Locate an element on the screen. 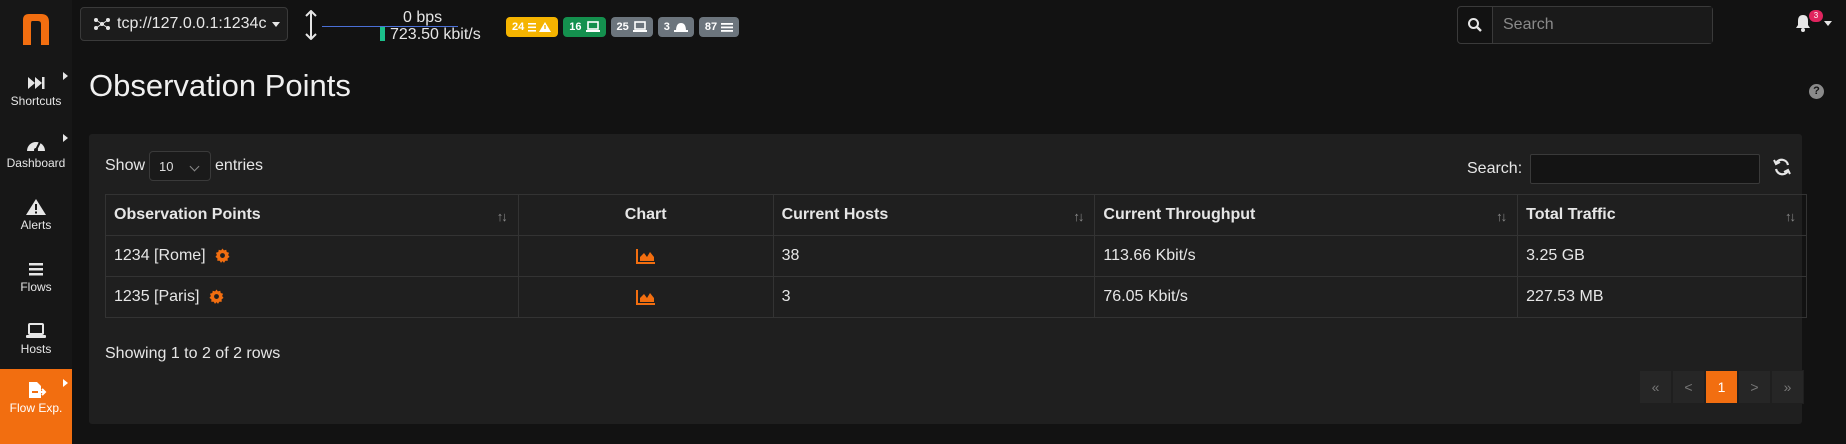 The image size is (1846, 444). first-page-button: « is located at coordinates (1655, 387).